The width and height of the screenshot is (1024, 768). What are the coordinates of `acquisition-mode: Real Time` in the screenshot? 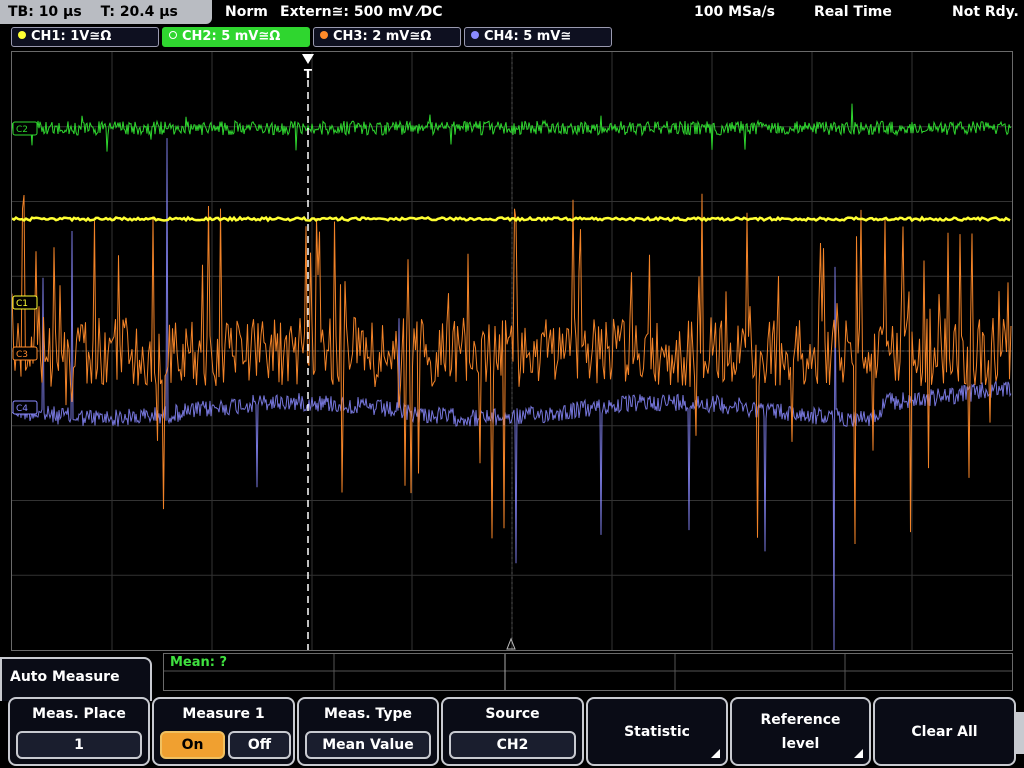 It's located at (853, 12).